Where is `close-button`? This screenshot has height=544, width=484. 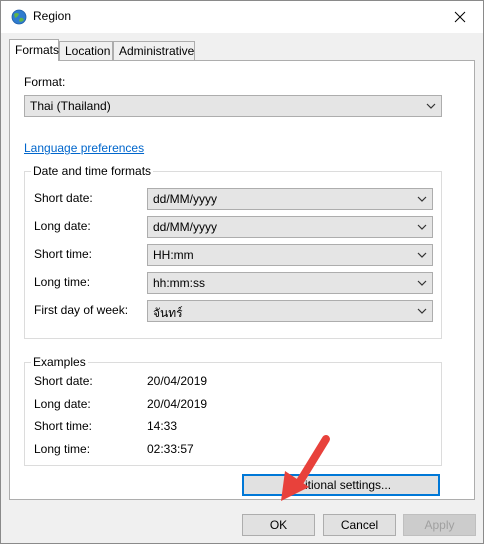 close-button is located at coordinates (460, 17).